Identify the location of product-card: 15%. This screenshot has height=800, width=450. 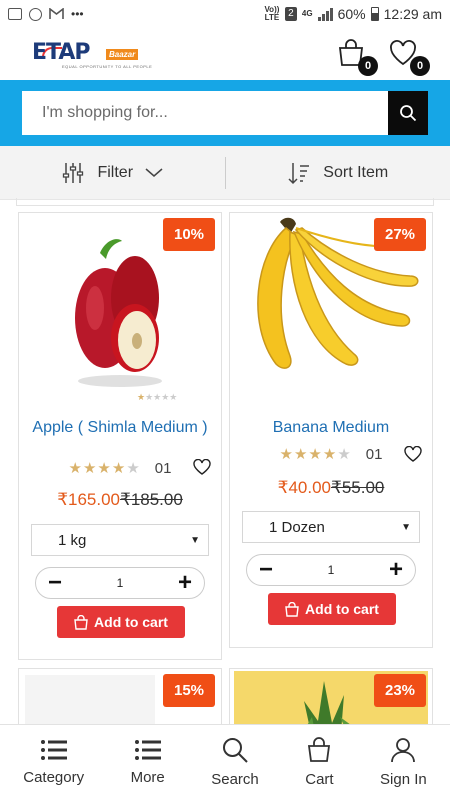
(120, 696).